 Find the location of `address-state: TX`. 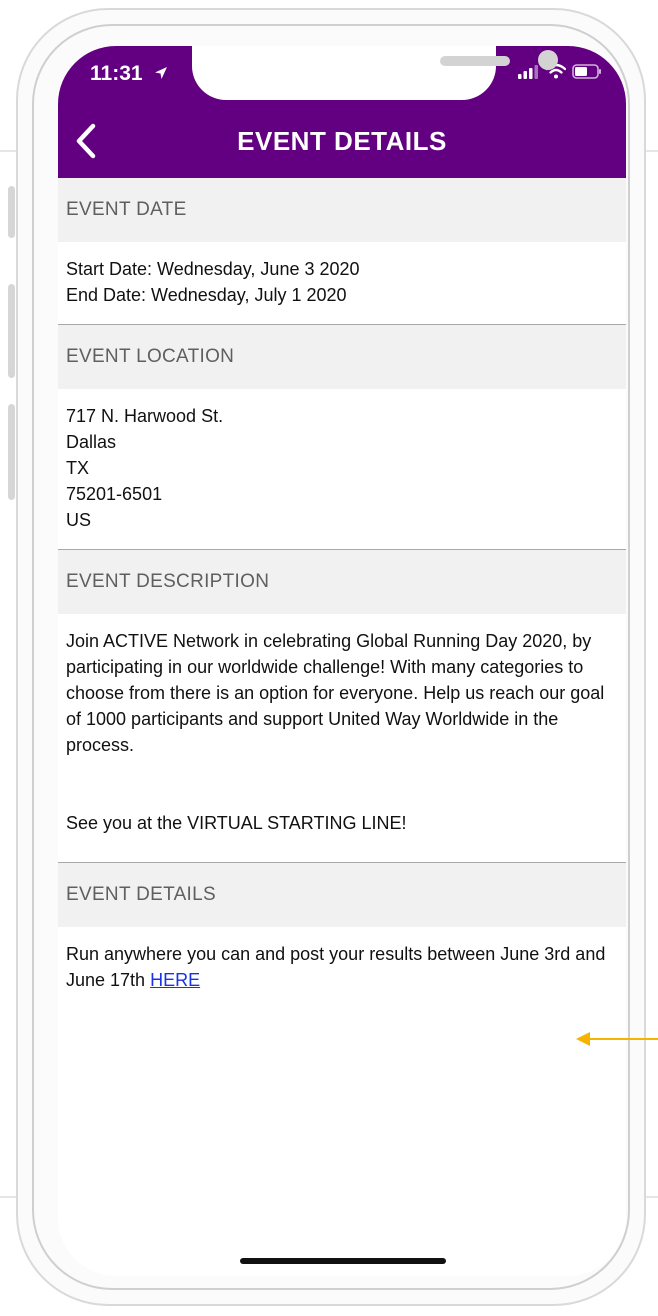

address-state: TX is located at coordinates (78, 468).